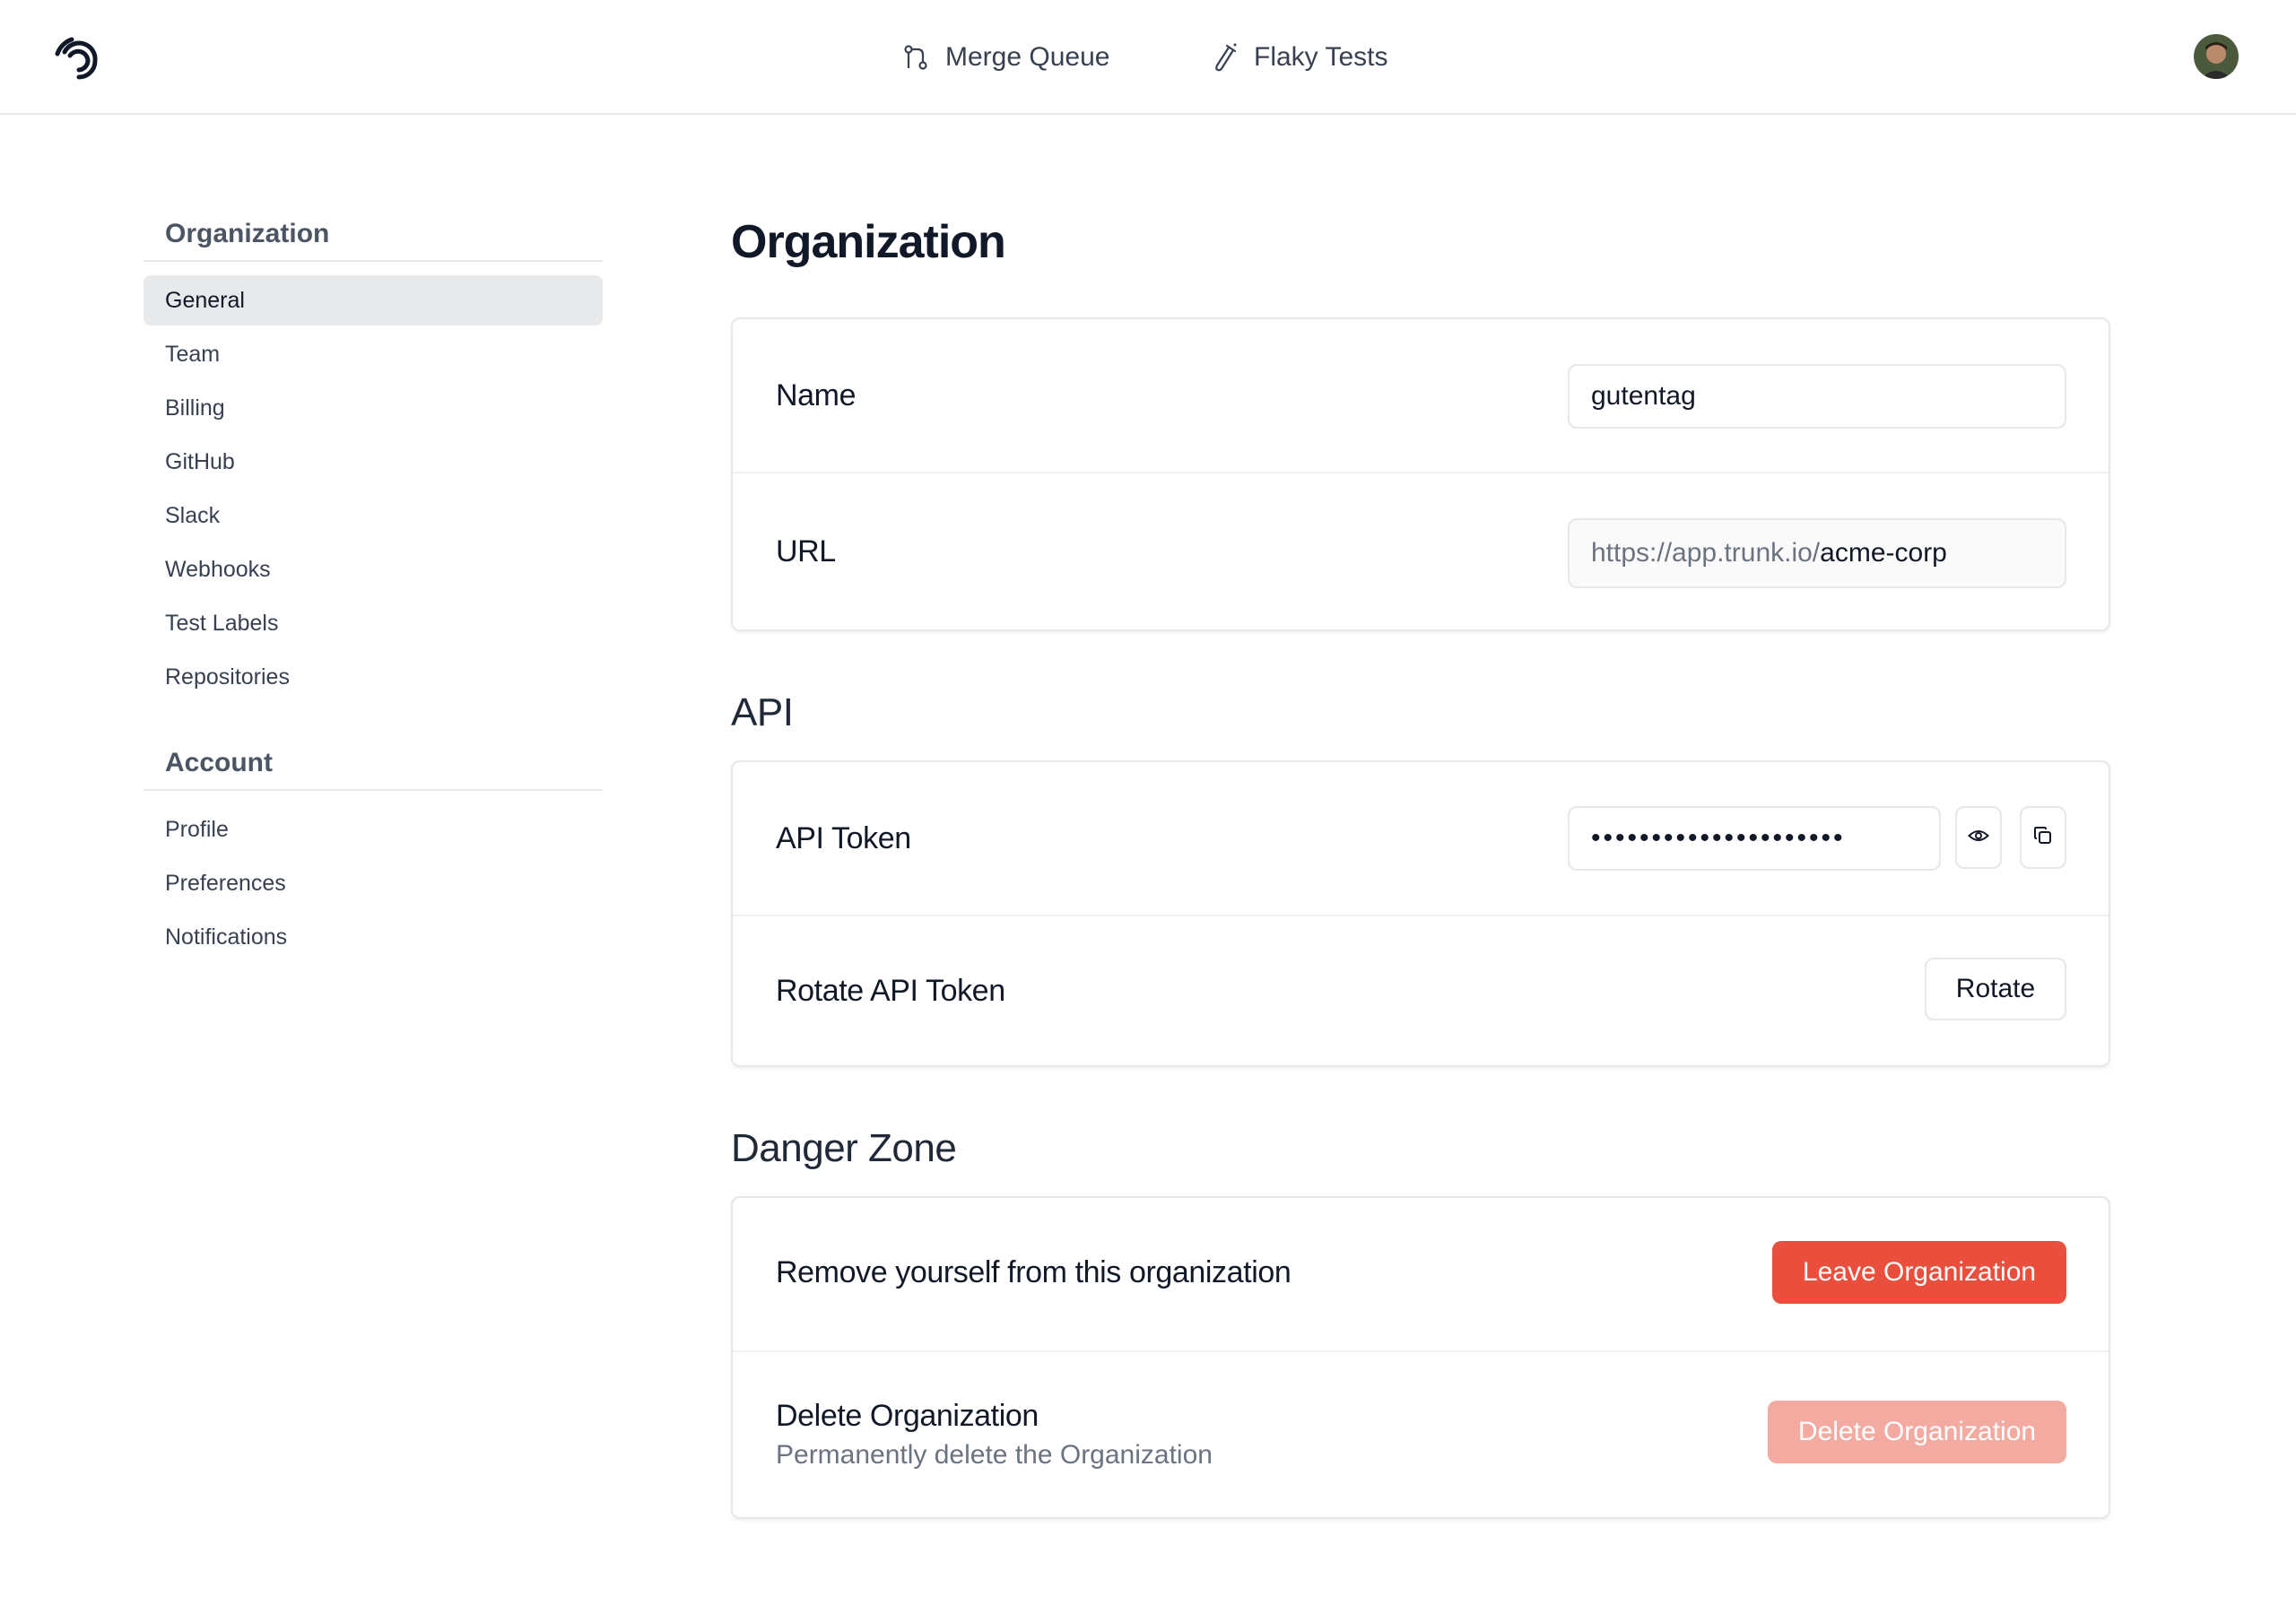 Image resolution: width=2296 pixels, height=1614 pixels. Describe the element at coordinates (373, 300) in the screenshot. I see `sidebar-item-general: General` at that location.